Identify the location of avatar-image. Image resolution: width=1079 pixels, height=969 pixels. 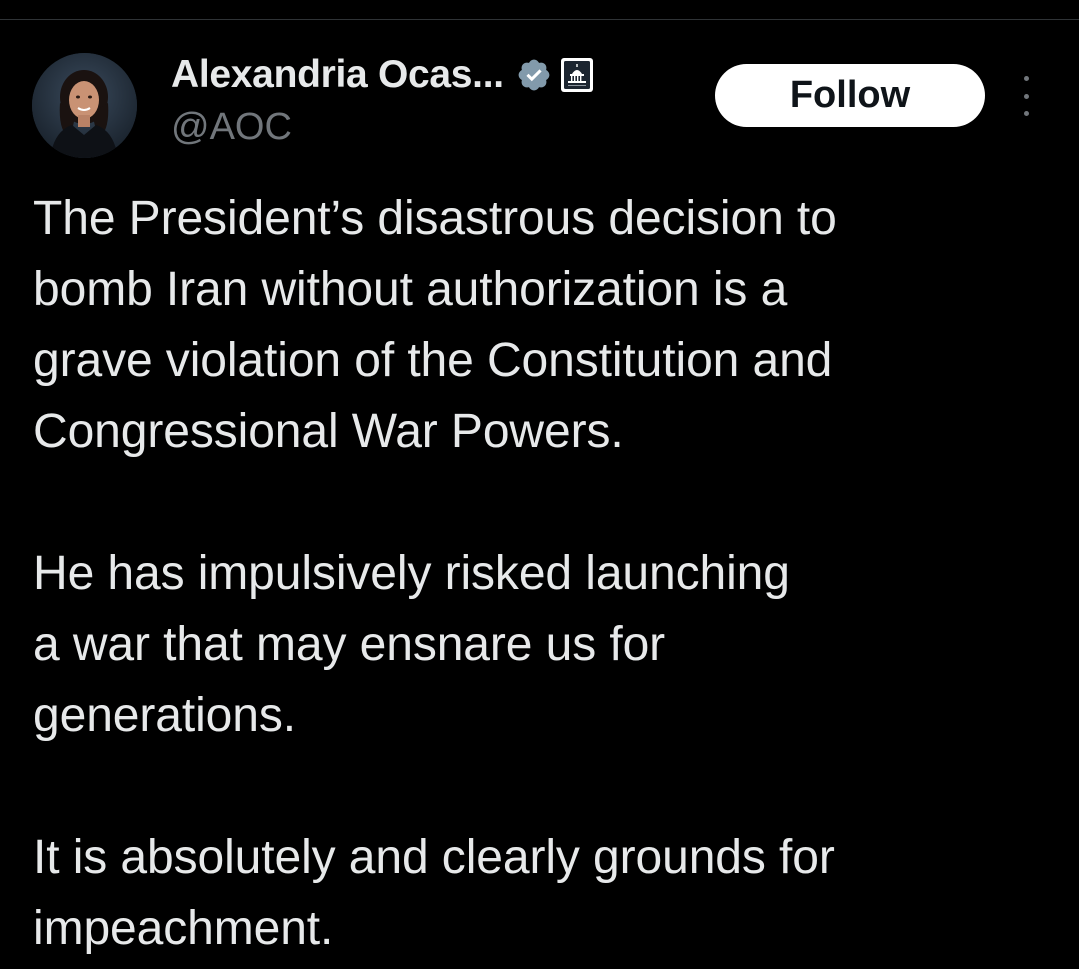
(84, 105).